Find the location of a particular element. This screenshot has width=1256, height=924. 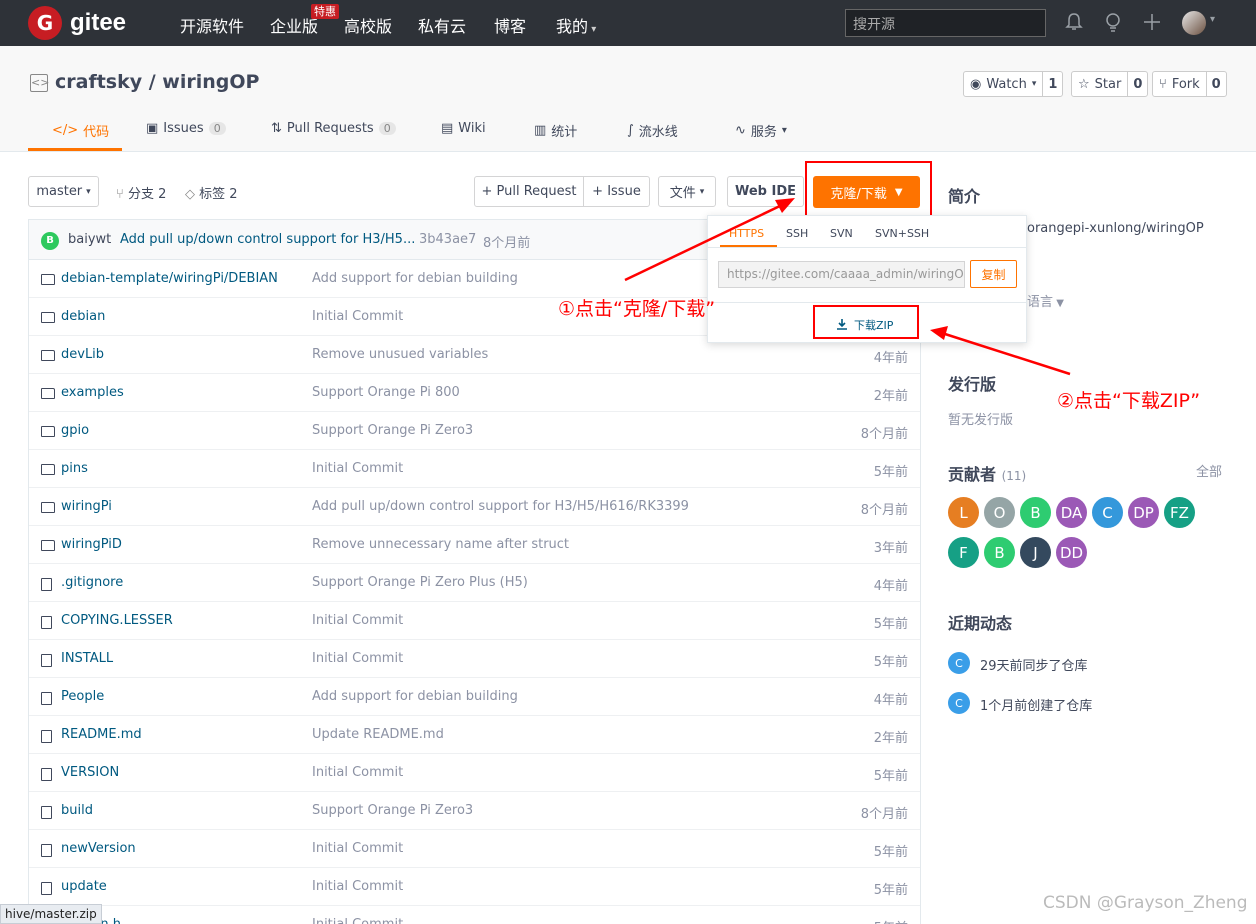

annotation-arrows is located at coordinates (847, 287).